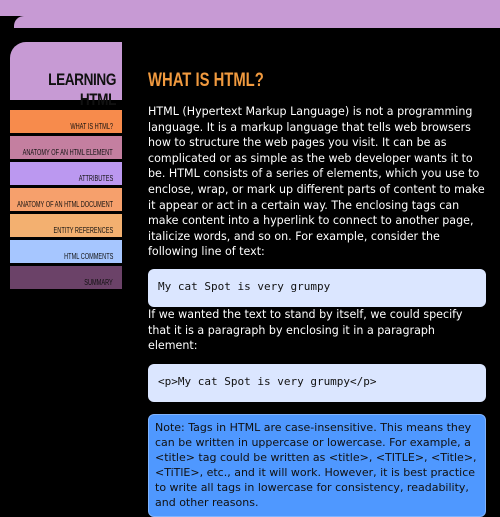  Describe the element at coordinates (67, 152) in the screenshot. I see `nav-item-label: Anatomy of an HTML element` at that location.